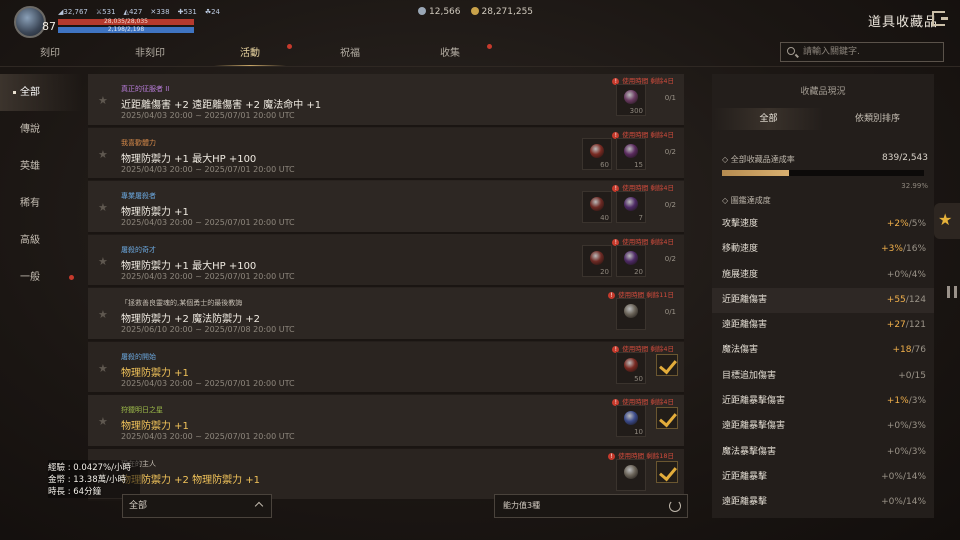 This screenshot has height=540, width=960. I want to click on total-rate-value: 839/2,543, so click(905, 158).